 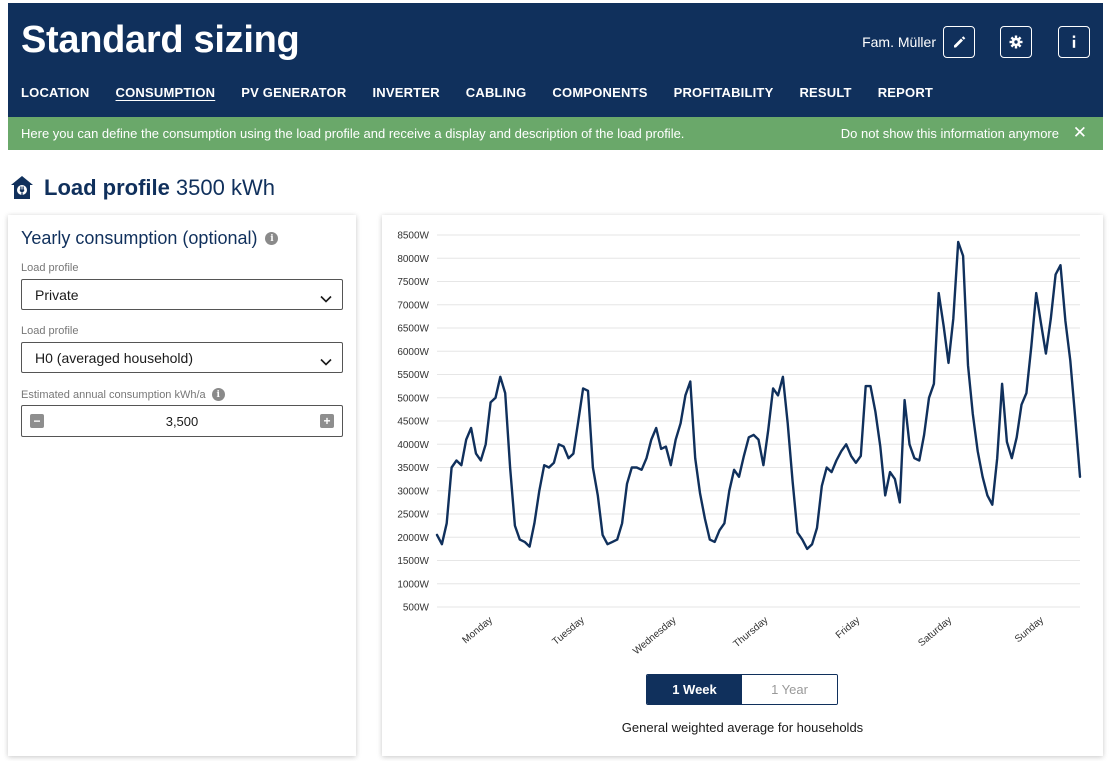 What do you see at coordinates (139, 238) in the screenshot?
I see `yearly-consumption-title: Yearly consumption (optional)` at bounding box center [139, 238].